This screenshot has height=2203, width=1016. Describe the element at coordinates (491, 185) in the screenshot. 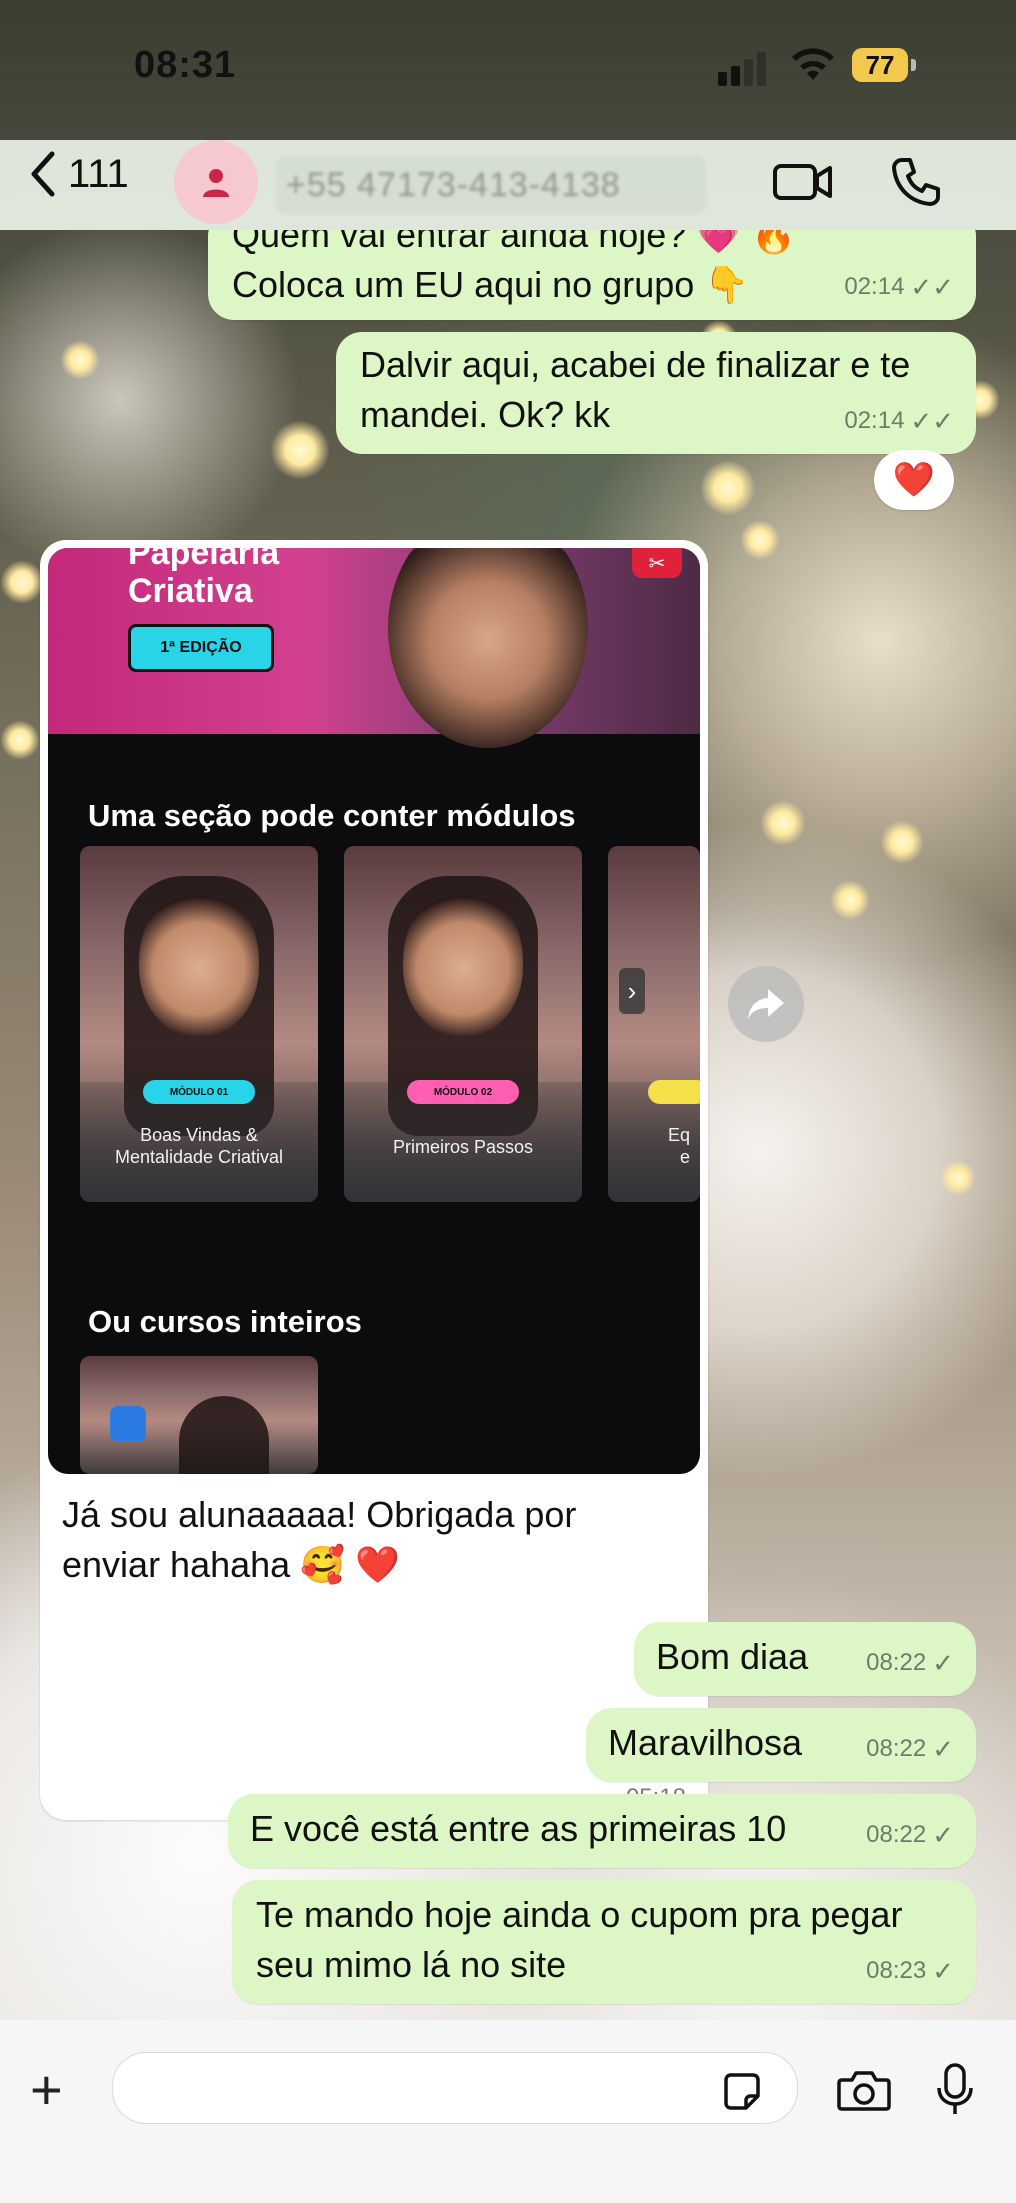

I see `contact-name: +55 47173-413-4138` at that location.